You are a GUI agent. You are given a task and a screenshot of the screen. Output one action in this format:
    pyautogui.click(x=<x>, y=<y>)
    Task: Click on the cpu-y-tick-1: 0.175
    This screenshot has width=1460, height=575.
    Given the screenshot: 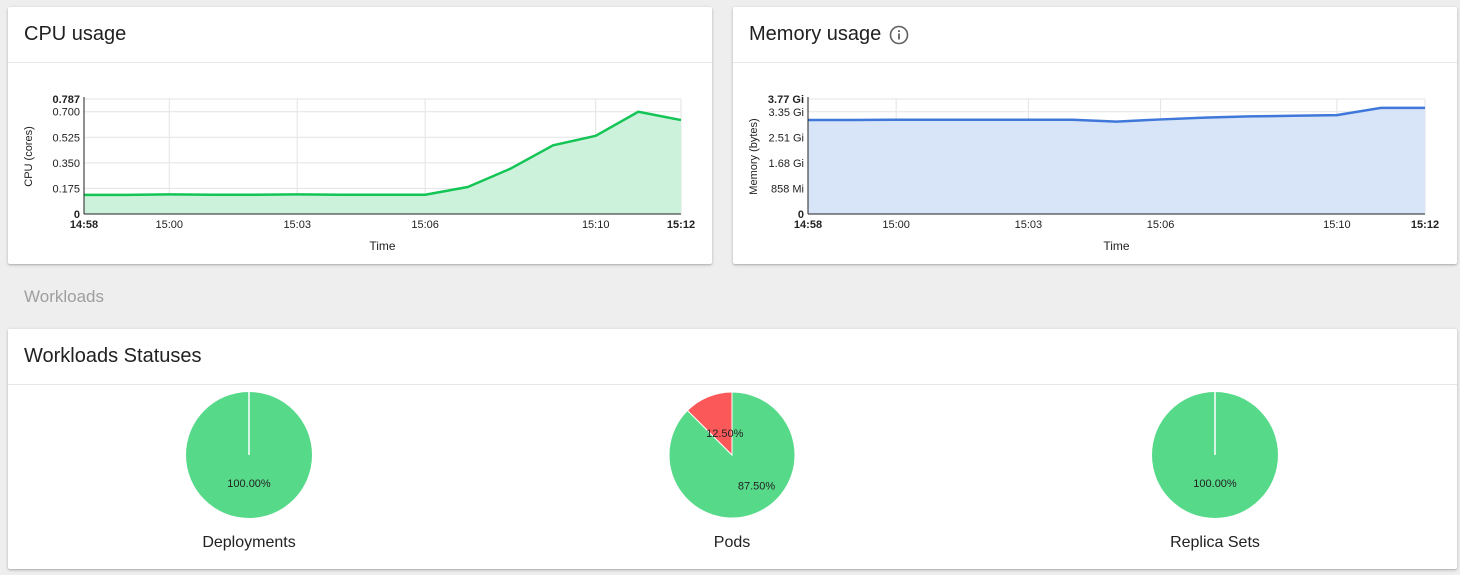 What is the action you would take?
    pyautogui.click(x=66, y=189)
    